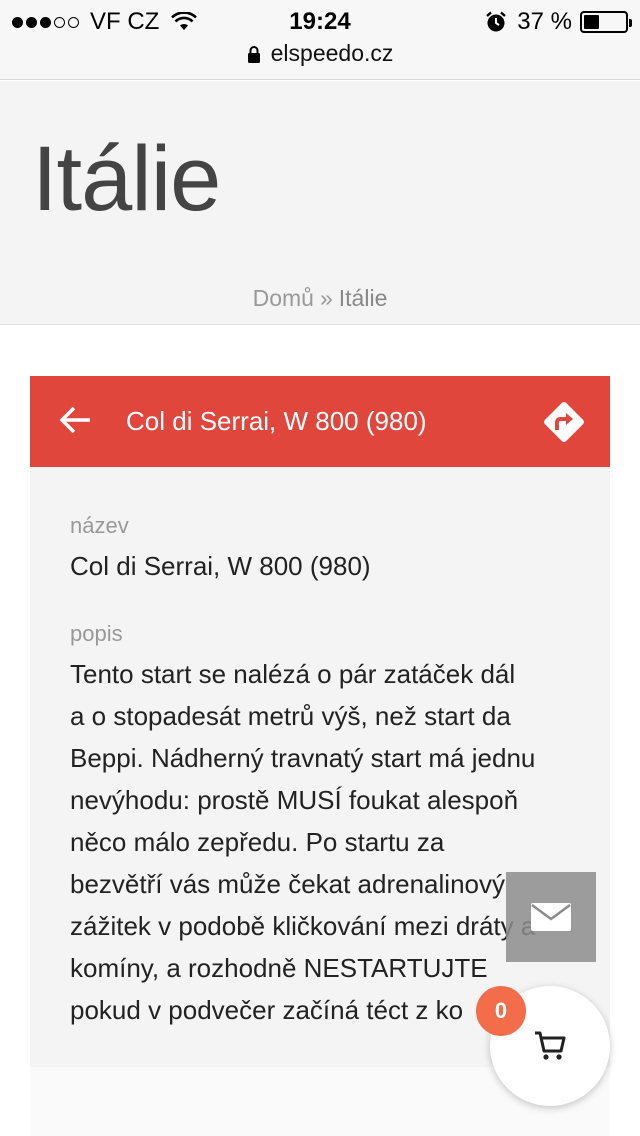  Describe the element at coordinates (303, 758) in the screenshot. I see `description-line: Beppi. Nádherný travnatý start má jednu` at that location.